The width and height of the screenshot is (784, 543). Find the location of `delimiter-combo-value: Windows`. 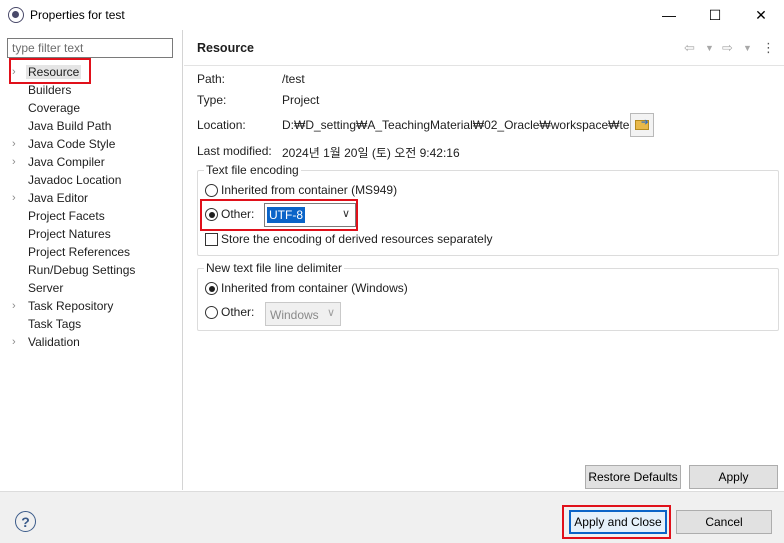

delimiter-combo-value: Windows is located at coordinates (294, 315).